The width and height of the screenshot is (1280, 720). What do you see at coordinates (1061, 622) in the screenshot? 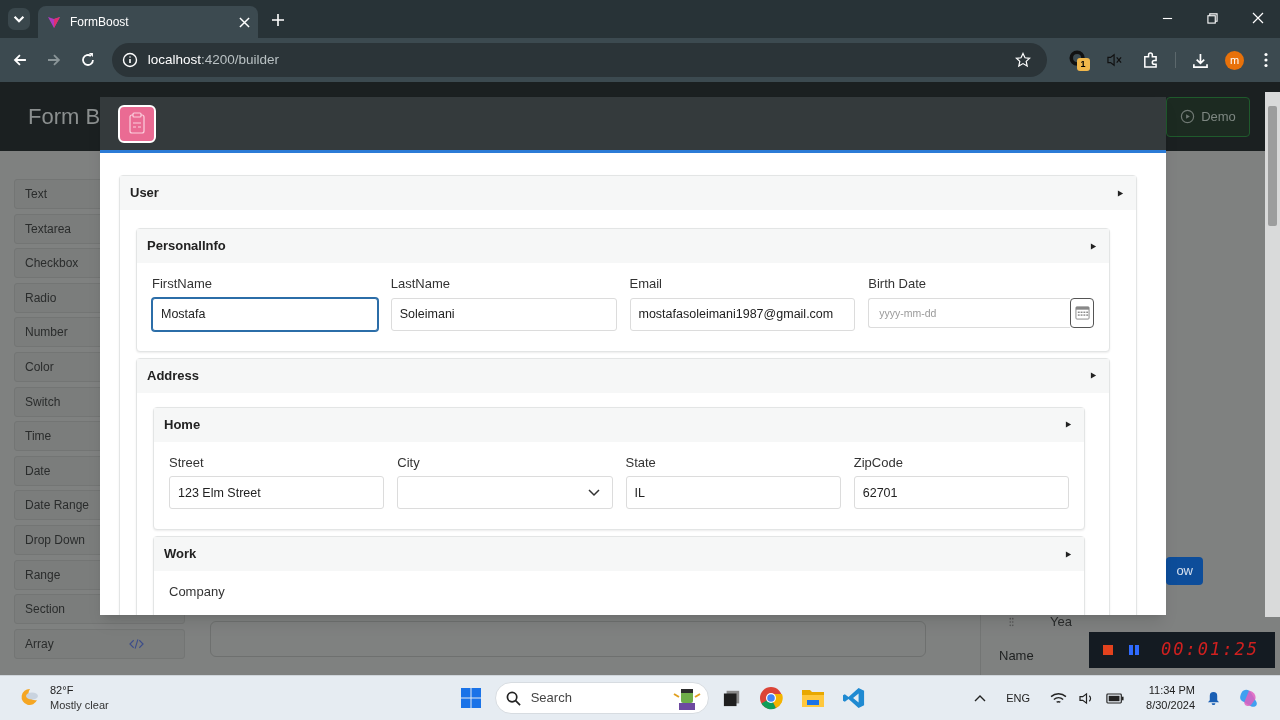
I see `column-header: Yea` at bounding box center [1061, 622].